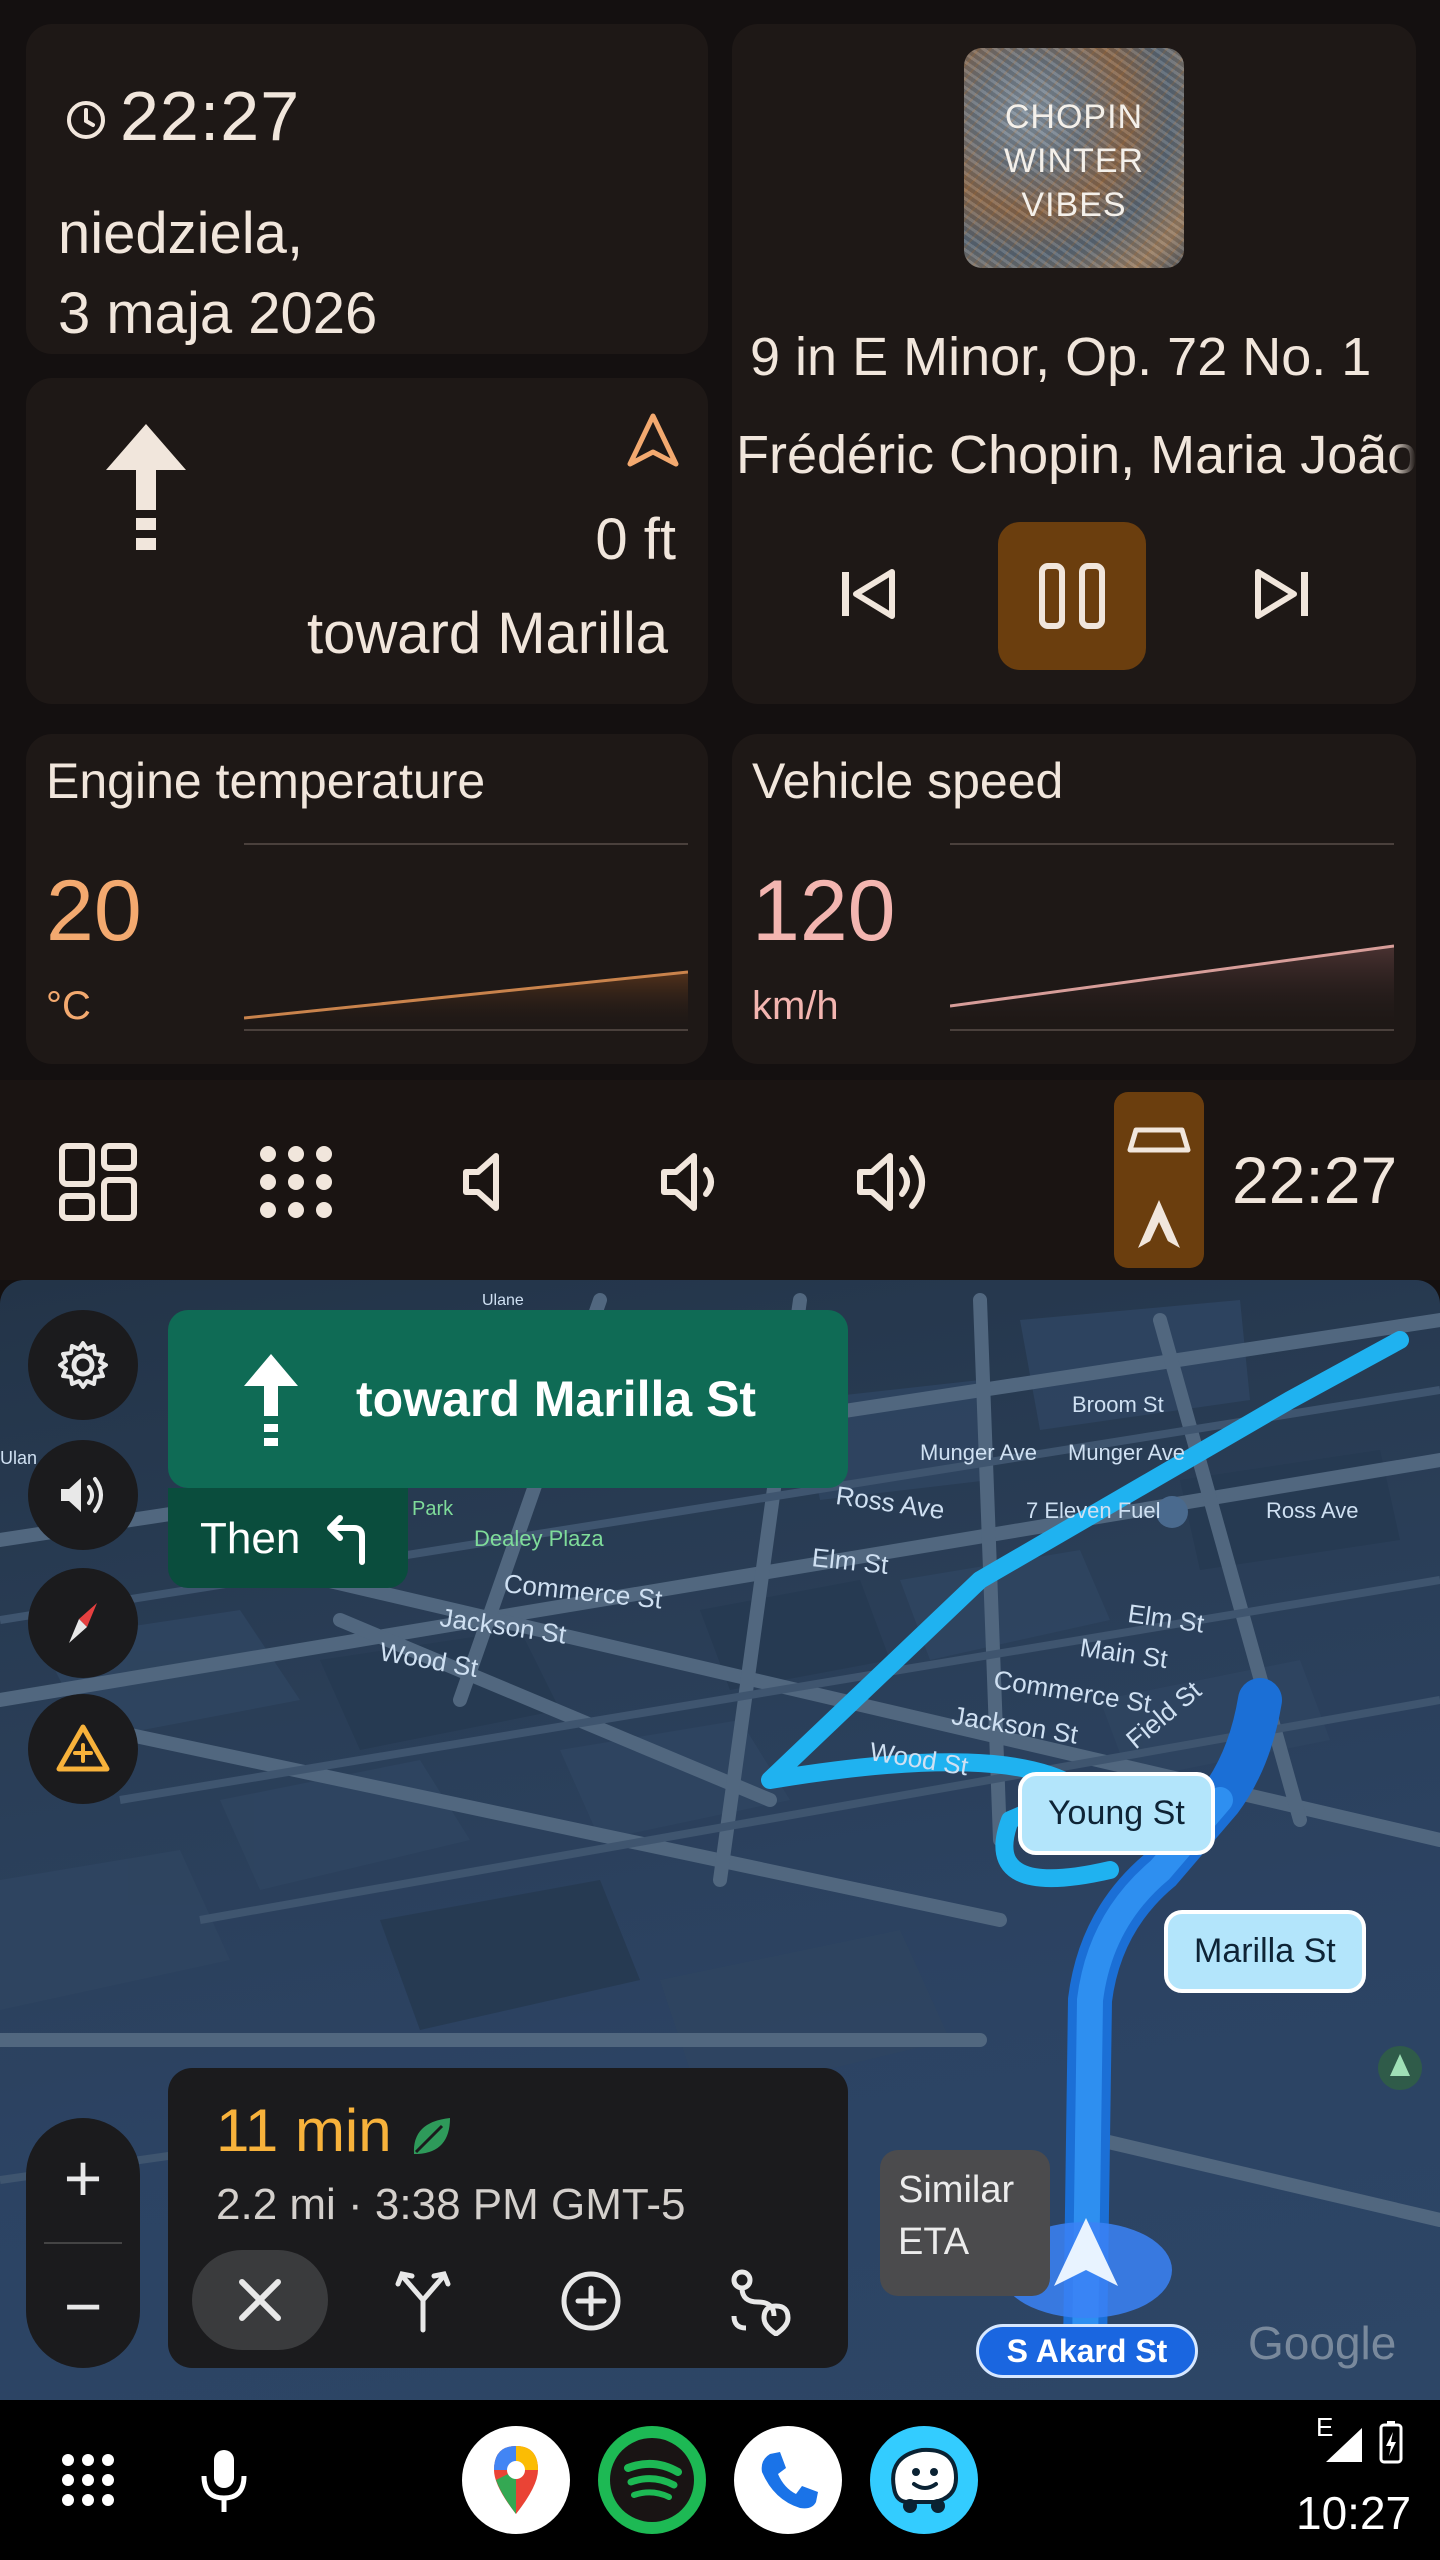 The height and width of the screenshot is (2560, 1440). Describe the element at coordinates (367, 541) in the screenshot. I see `navigation-widget: 0 ft toward Marilla` at that location.